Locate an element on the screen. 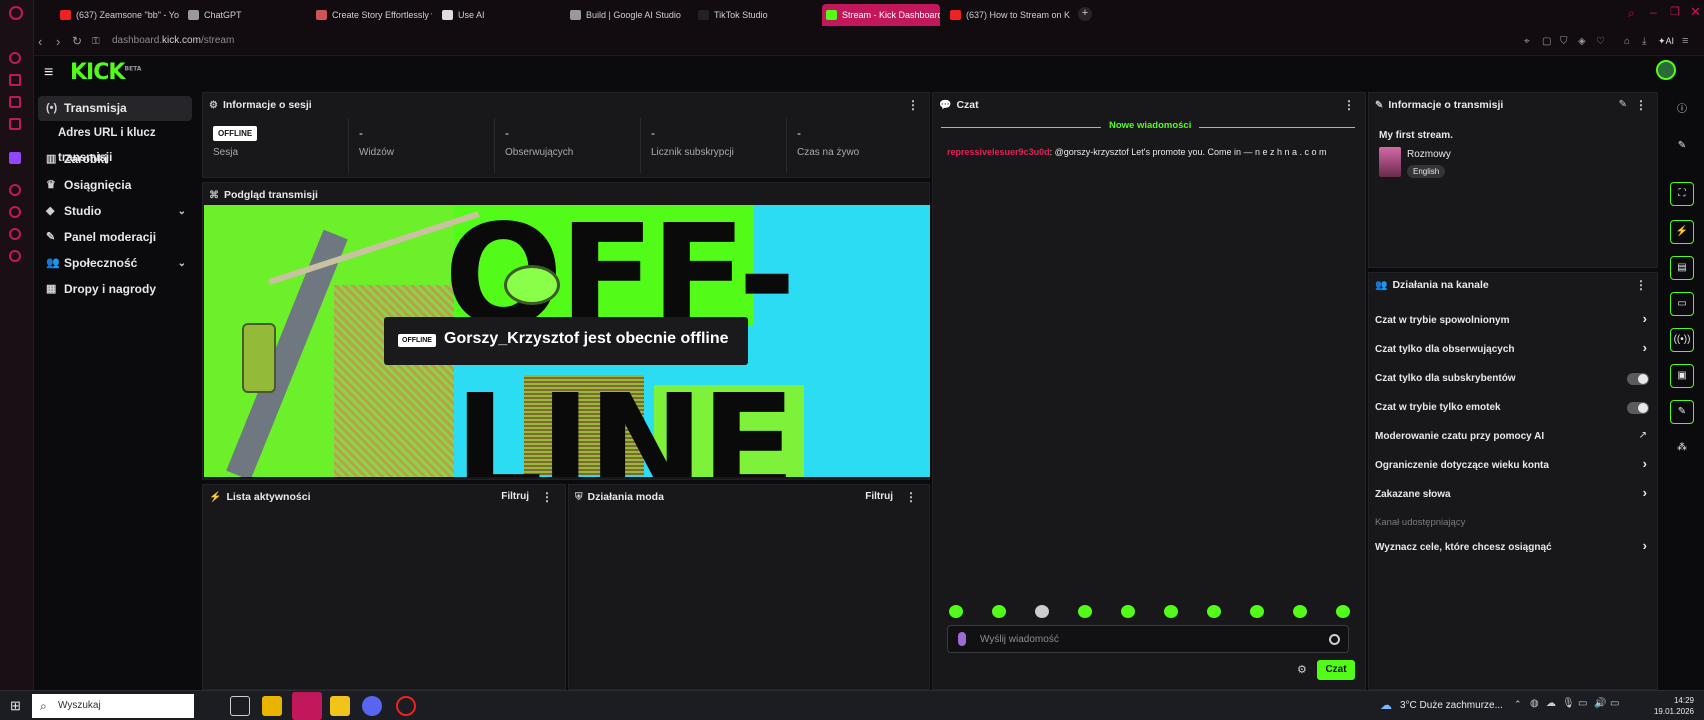 Image resolution: width=1704 pixels, height=720 pixels. wrench-icon: ✎ is located at coordinates (1682, 412).